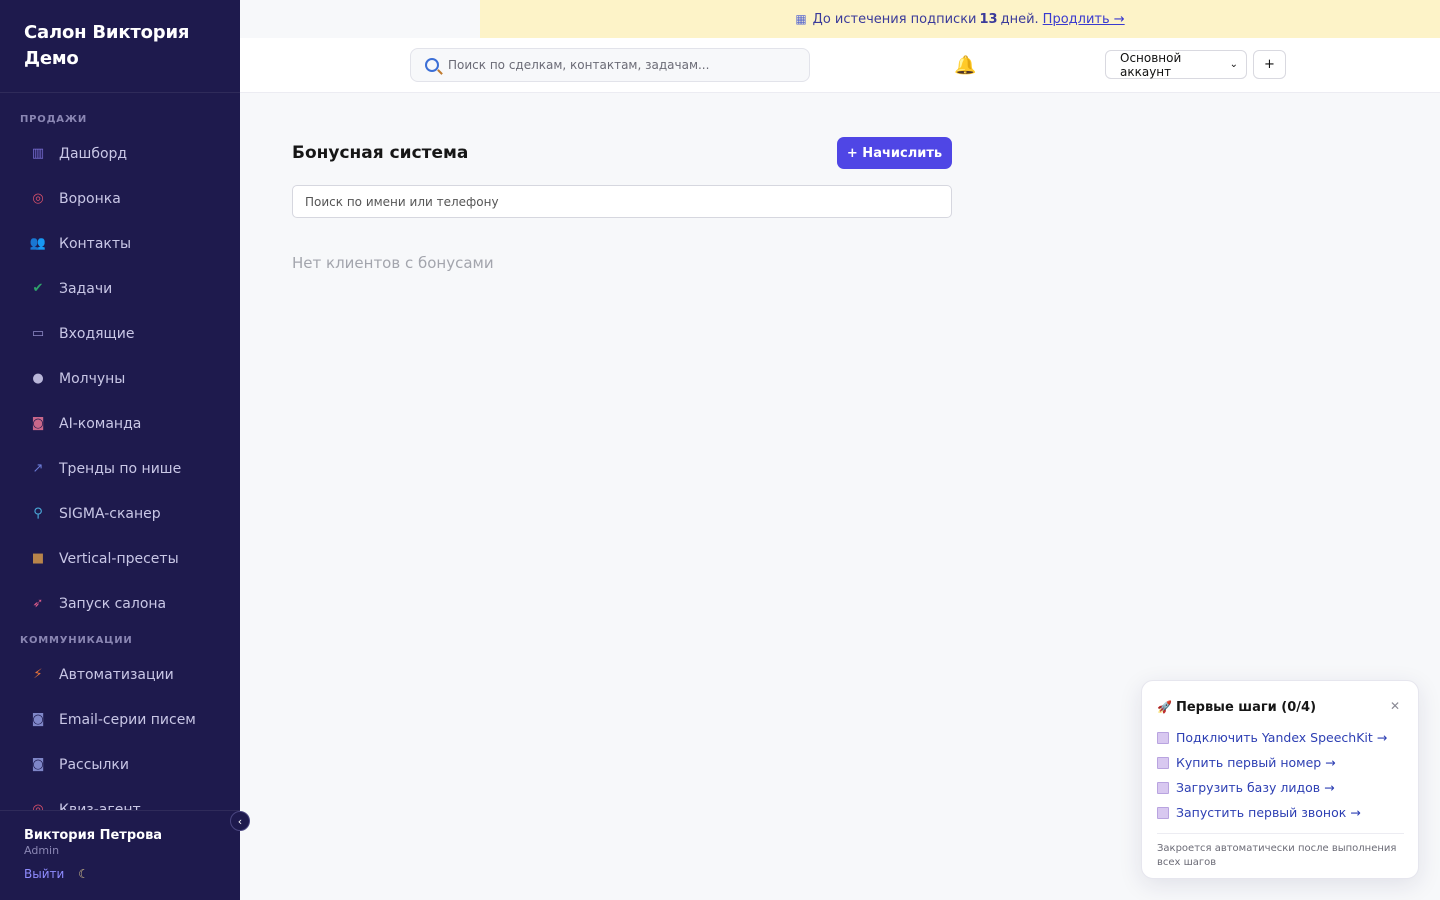 The height and width of the screenshot is (900, 1440). What do you see at coordinates (618, 65) in the screenshot?
I see `global-search-input` at bounding box center [618, 65].